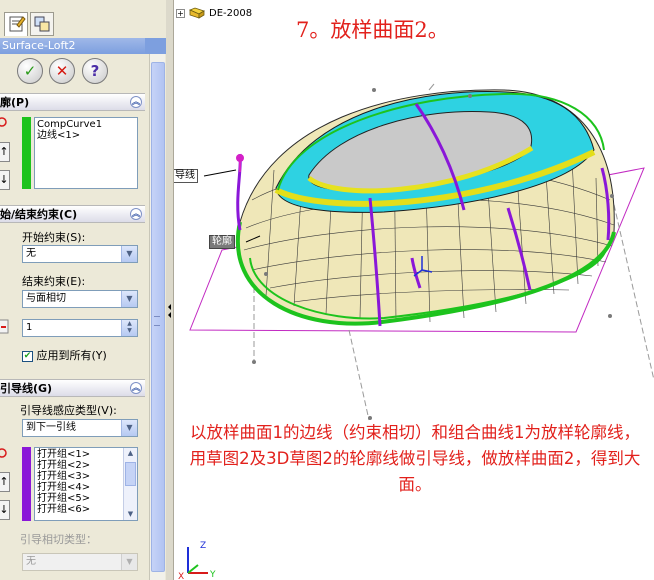  What do you see at coordinates (222, 242) in the screenshot?
I see `profile-callout: 轮廓` at bounding box center [222, 242].